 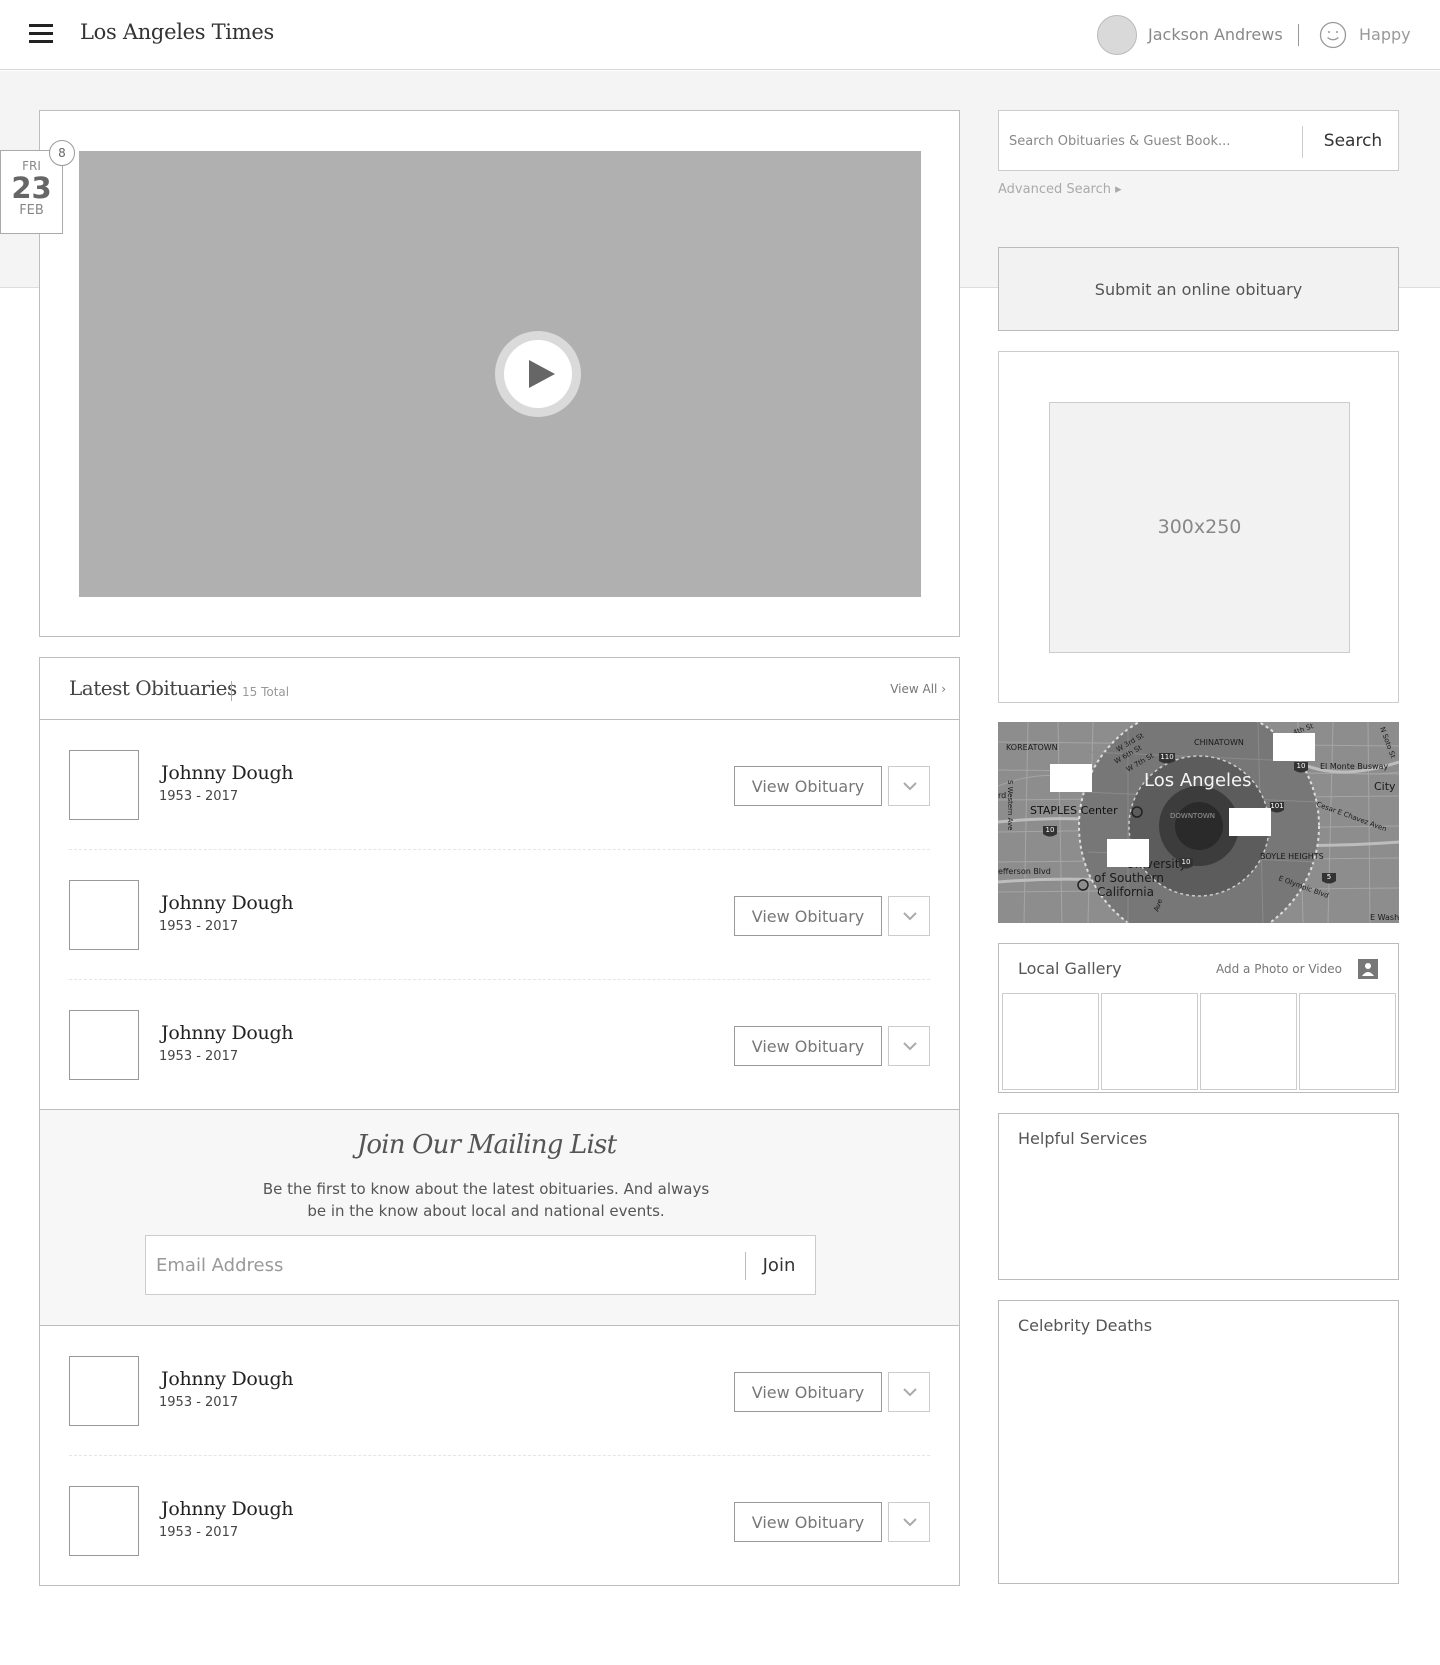 What do you see at coordinates (1292, 856) in the screenshot?
I see `map-label: BOYLE HEIGHTS` at bounding box center [1292, 856].